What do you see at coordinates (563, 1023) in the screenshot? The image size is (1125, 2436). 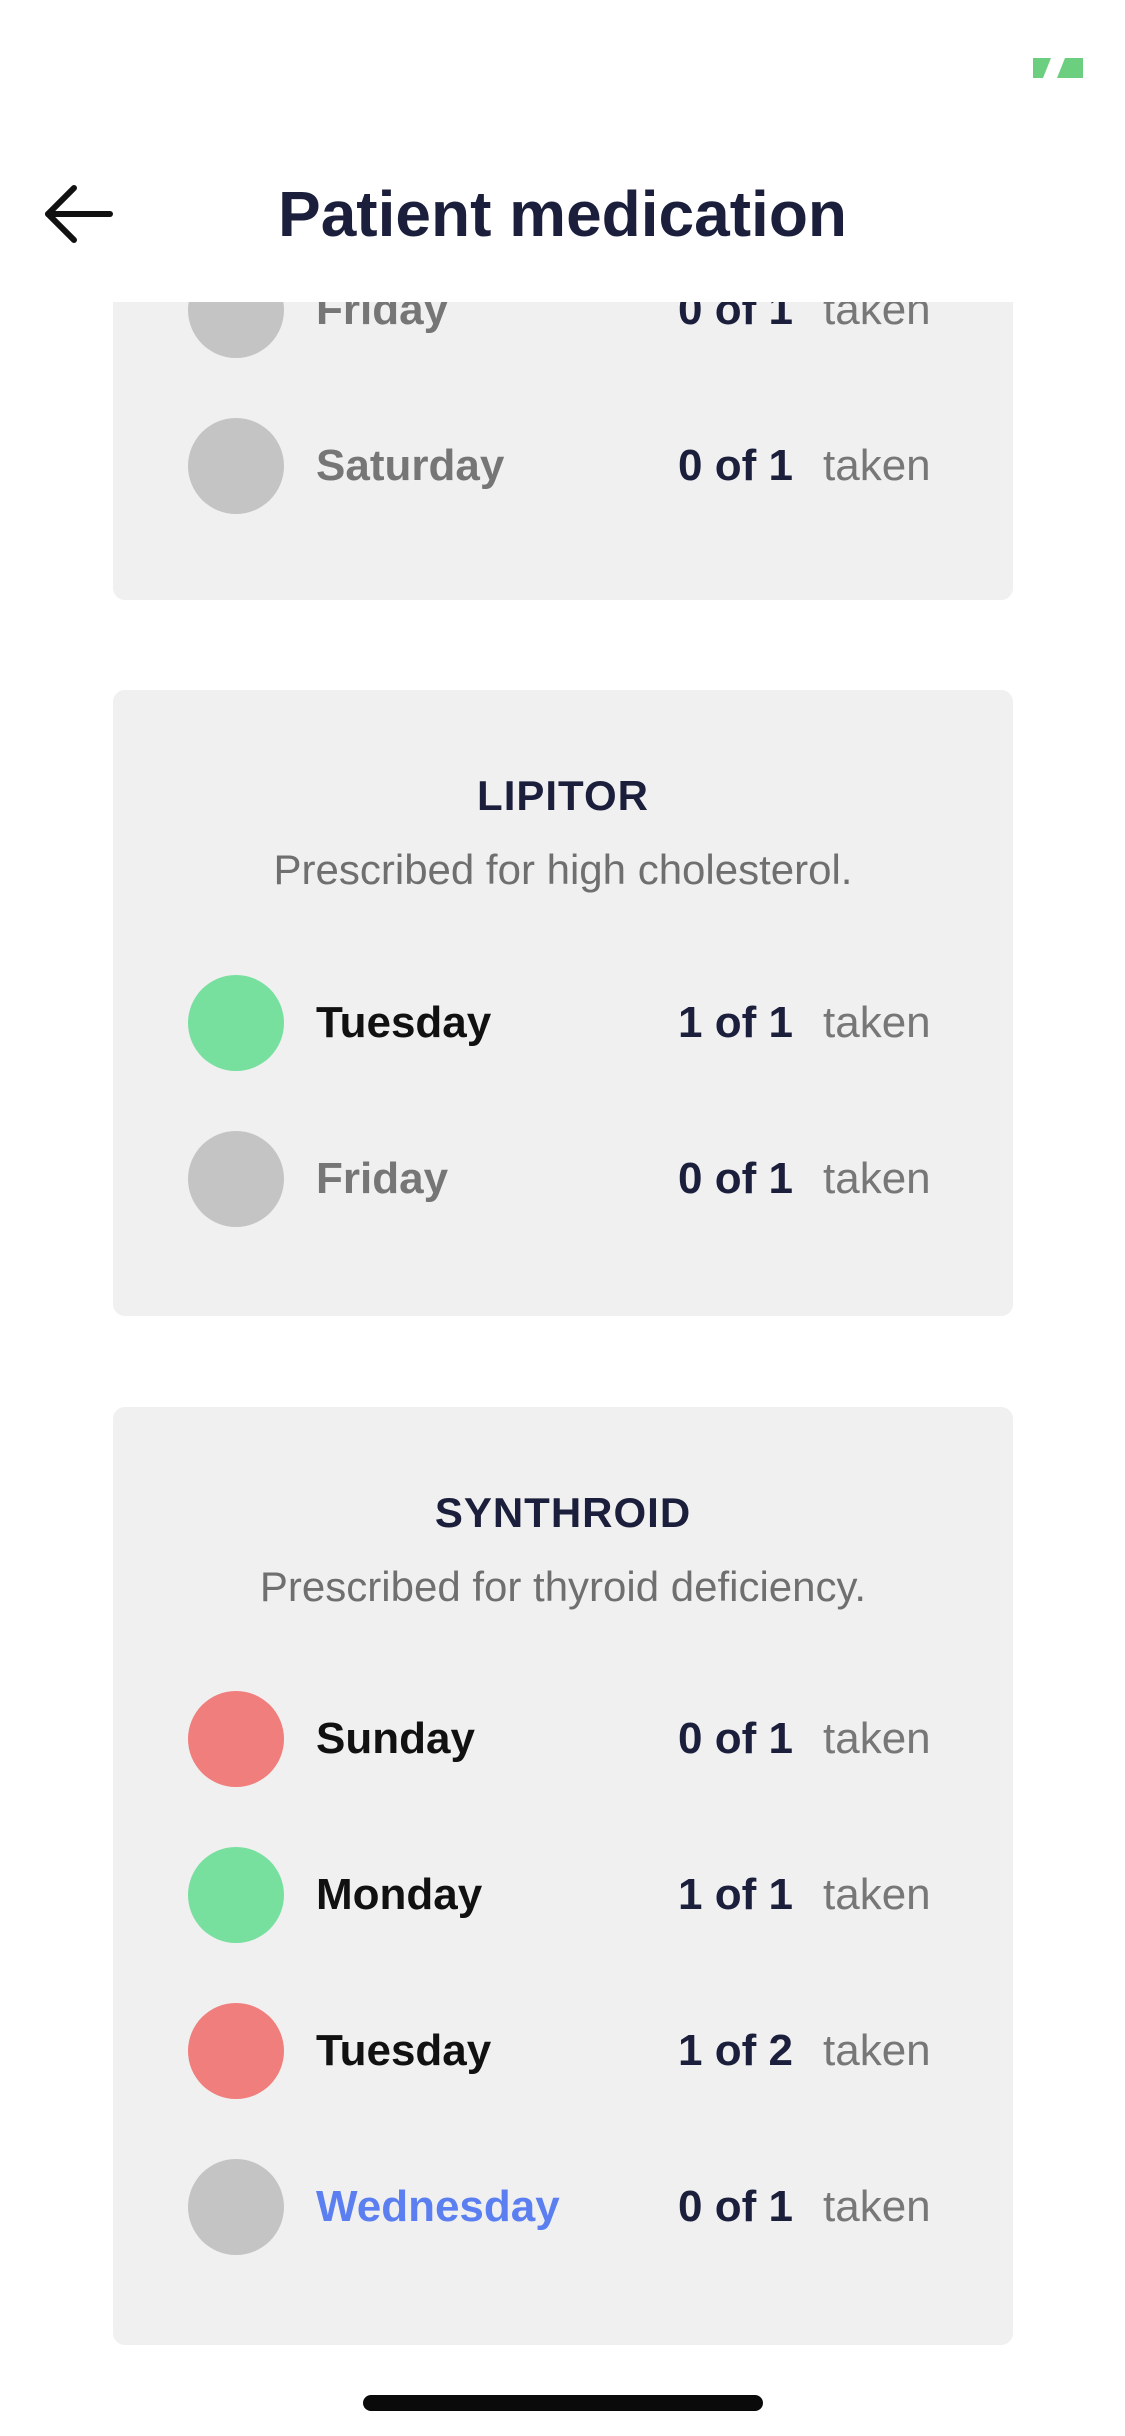 I see `day-row: Tuesday 1 of 1 taken` at bounding box center [563, 1023].